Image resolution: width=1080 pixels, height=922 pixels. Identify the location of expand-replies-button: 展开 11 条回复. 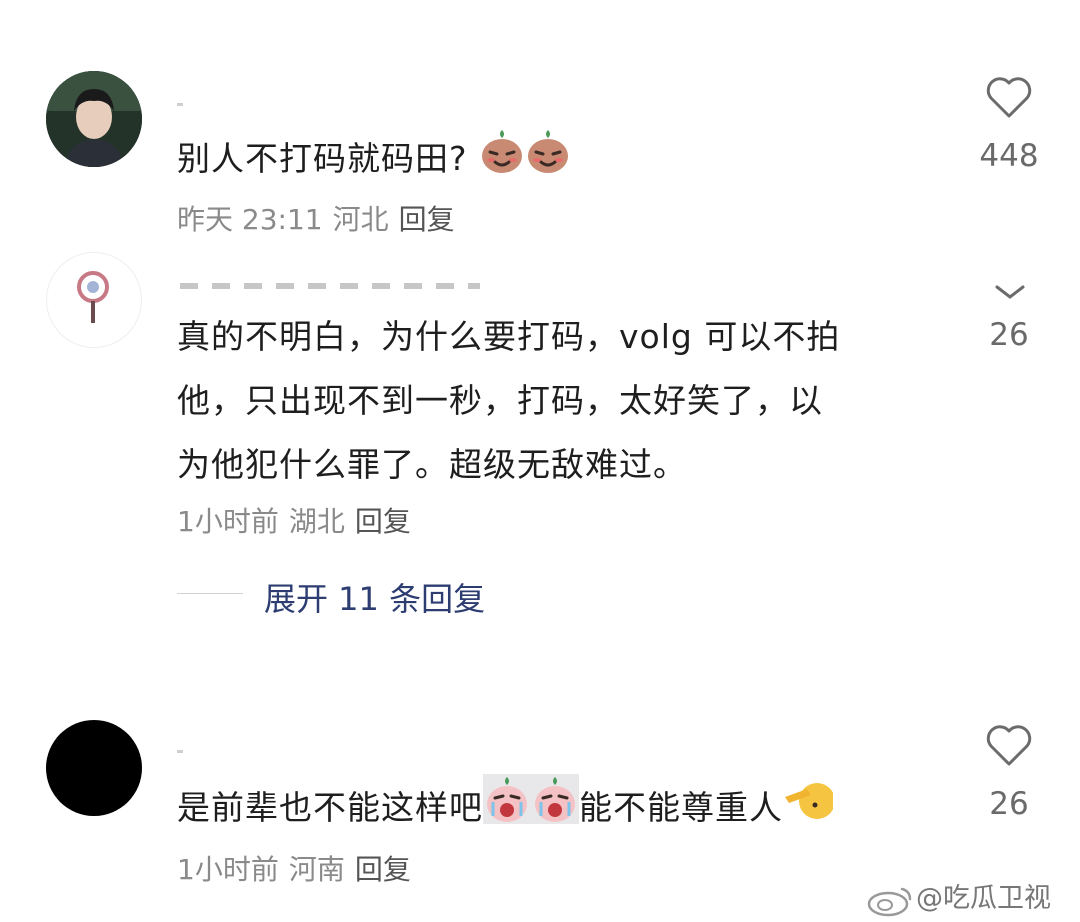
(374, 597).